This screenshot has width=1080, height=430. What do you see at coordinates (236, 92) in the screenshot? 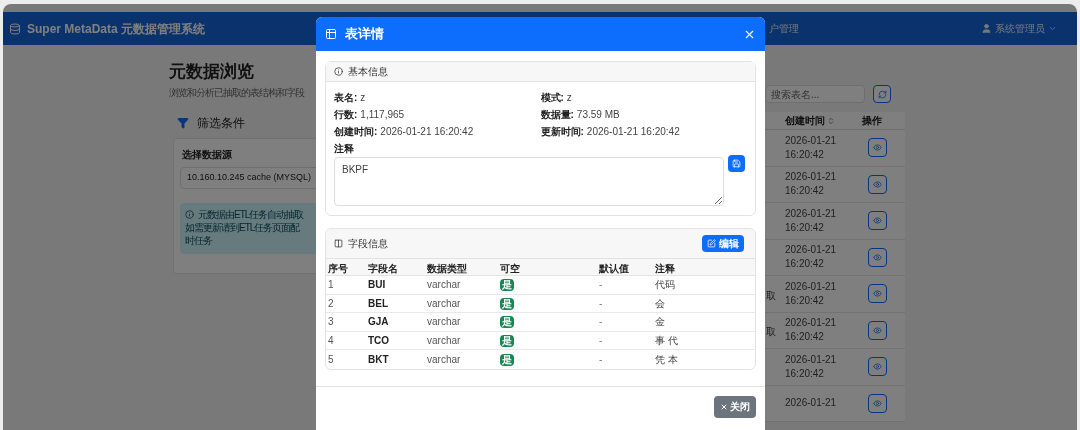
I see `page-subtitle: 浏览和分析已抽取的表结构和字段` at bounding box center [236, 92].